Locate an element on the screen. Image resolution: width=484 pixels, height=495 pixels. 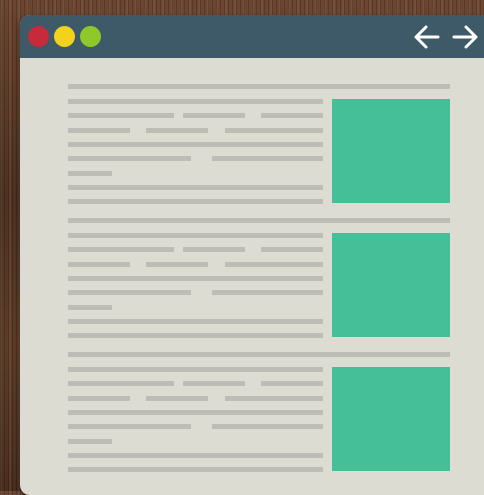
close-button is located at coordinates (38, 36).